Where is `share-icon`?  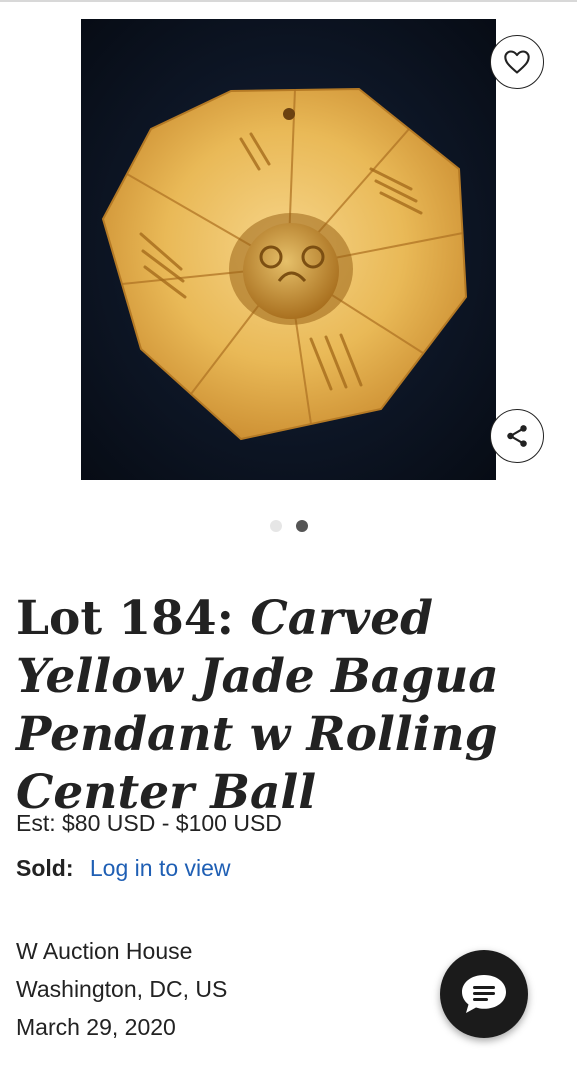 share-icon is located at coordinates (517, 436).